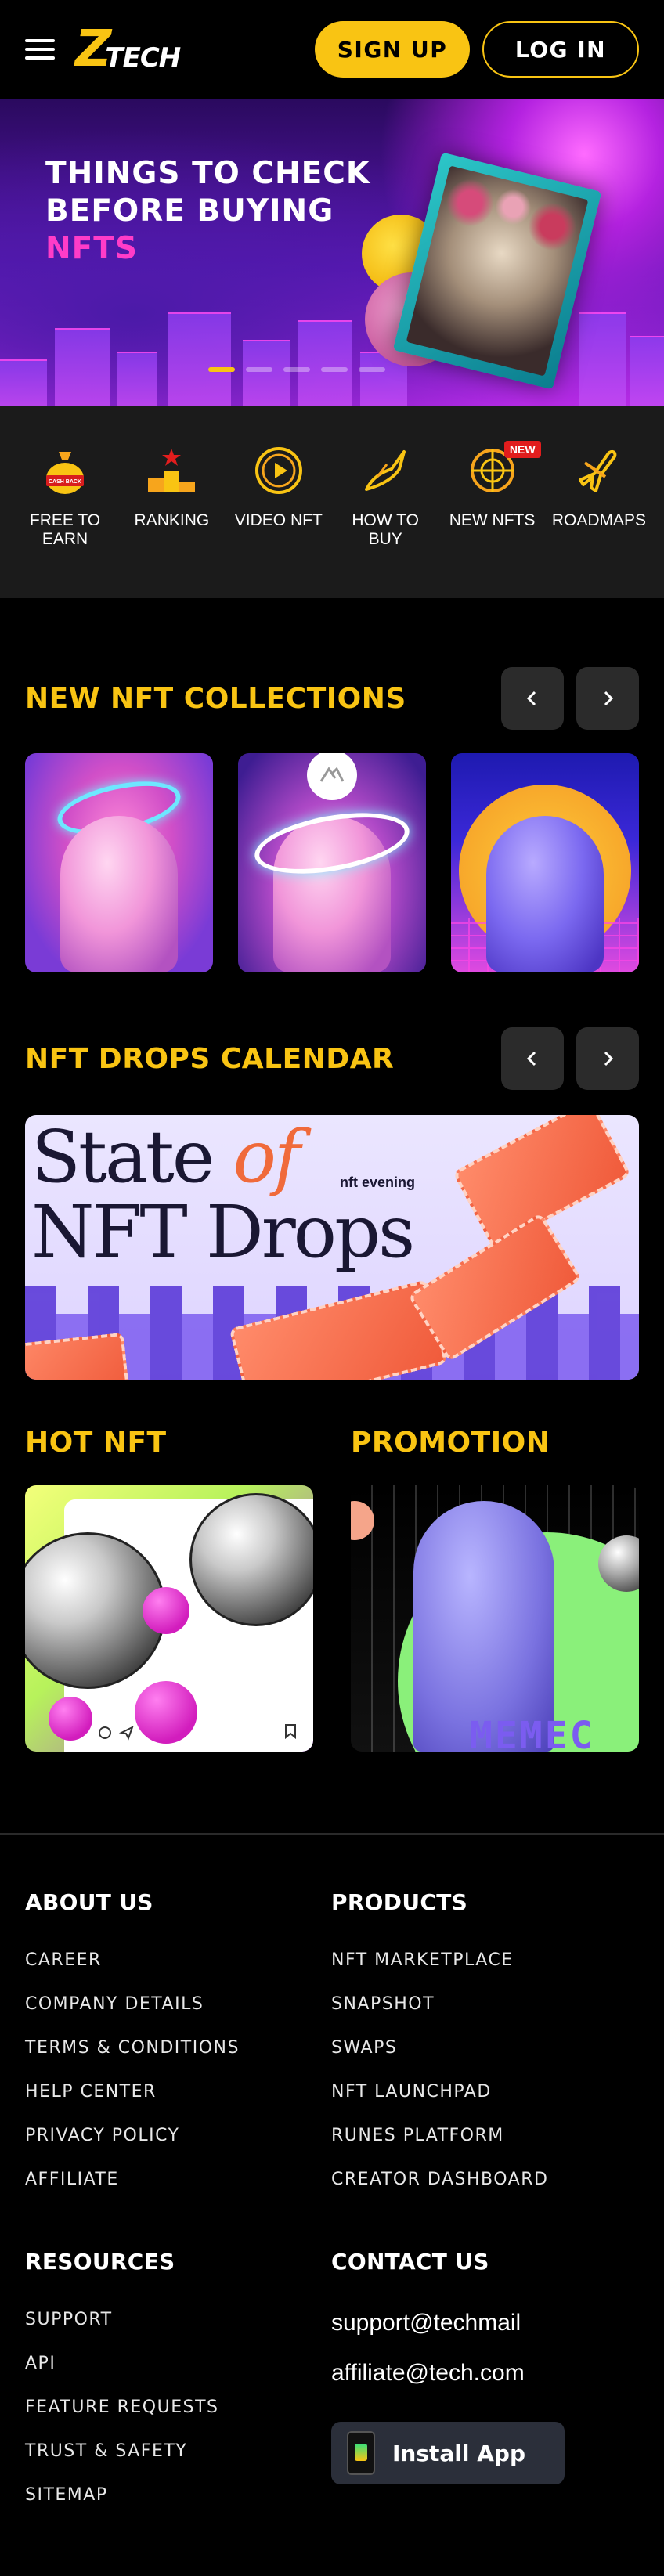  Describe the element at coordinates (599, 471) in the screenshot. I see `airplane-icon` at that location.